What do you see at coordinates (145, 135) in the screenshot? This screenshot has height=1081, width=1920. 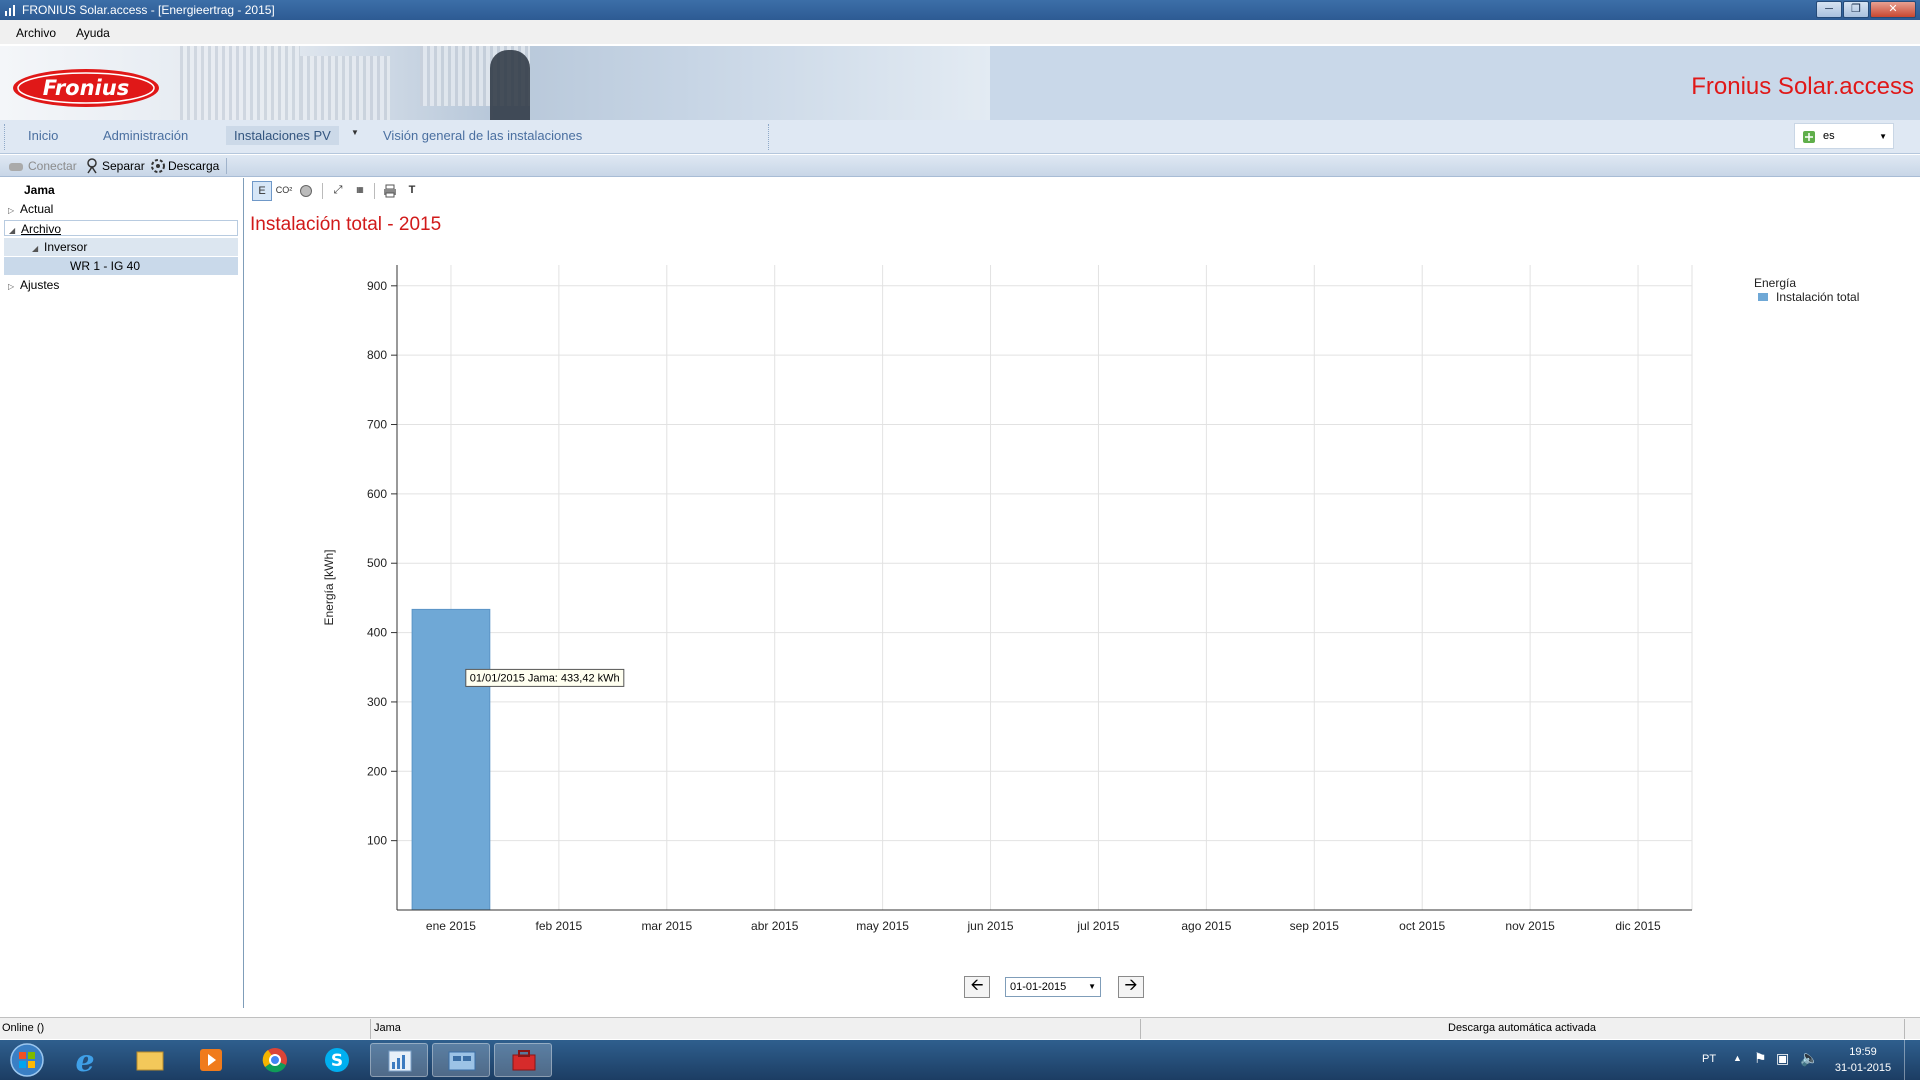 I see `tab-administracion: Administración` at bounding box center [145, 135].